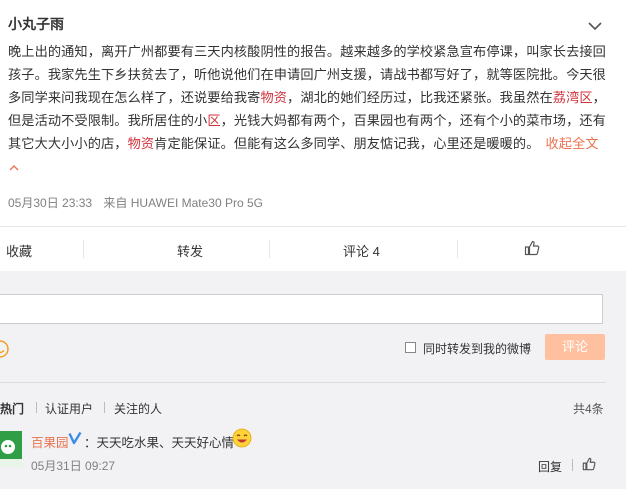 This screenshot has height=489, width=626. I want to click on comment-like-icon, so click(589, 464).